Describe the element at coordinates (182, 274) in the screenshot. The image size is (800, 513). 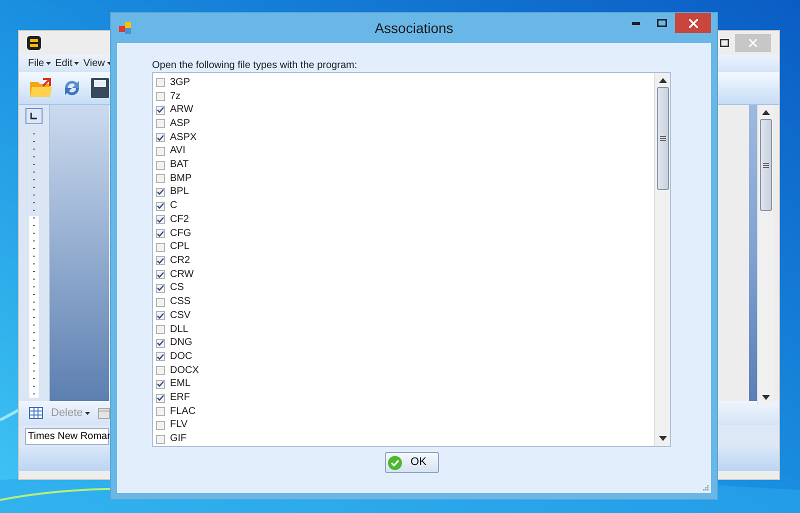
I see `file-type-label: CRW` at that location.